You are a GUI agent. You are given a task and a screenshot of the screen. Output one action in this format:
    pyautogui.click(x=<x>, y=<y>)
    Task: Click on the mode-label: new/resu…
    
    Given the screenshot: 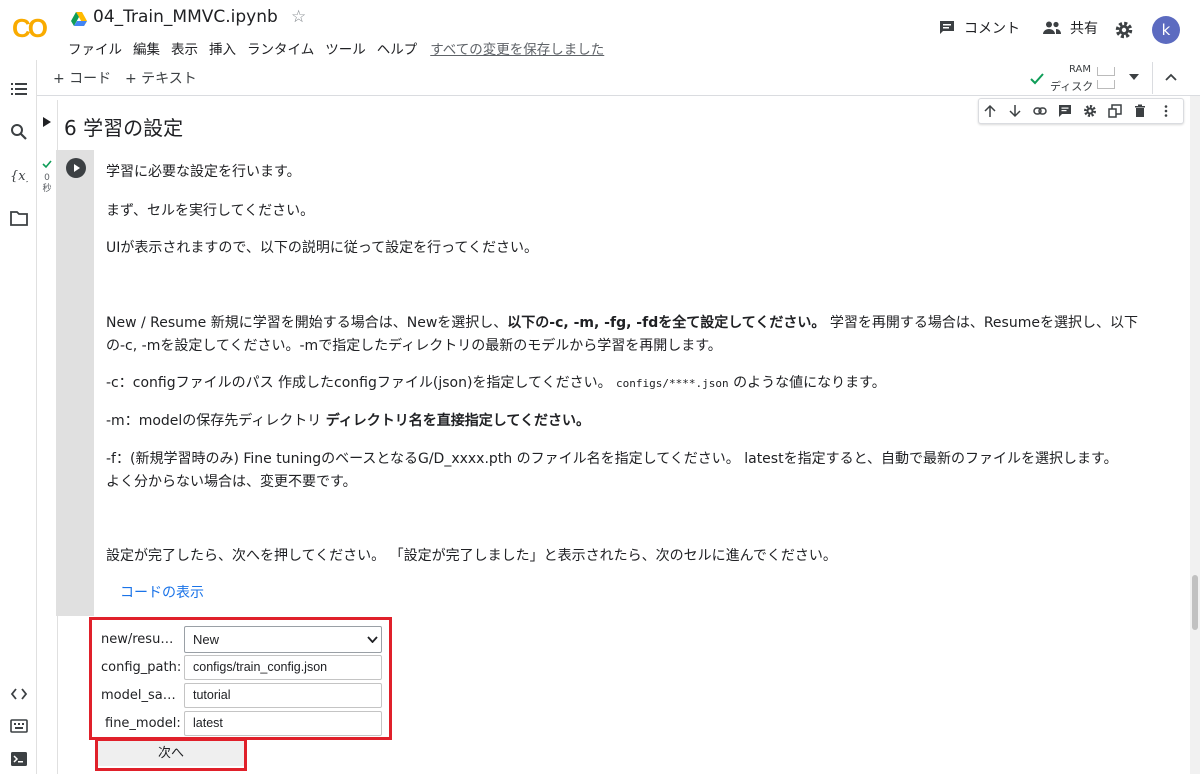 What is the action you would take?
    pyautogui.click(x=137, y=639)
    